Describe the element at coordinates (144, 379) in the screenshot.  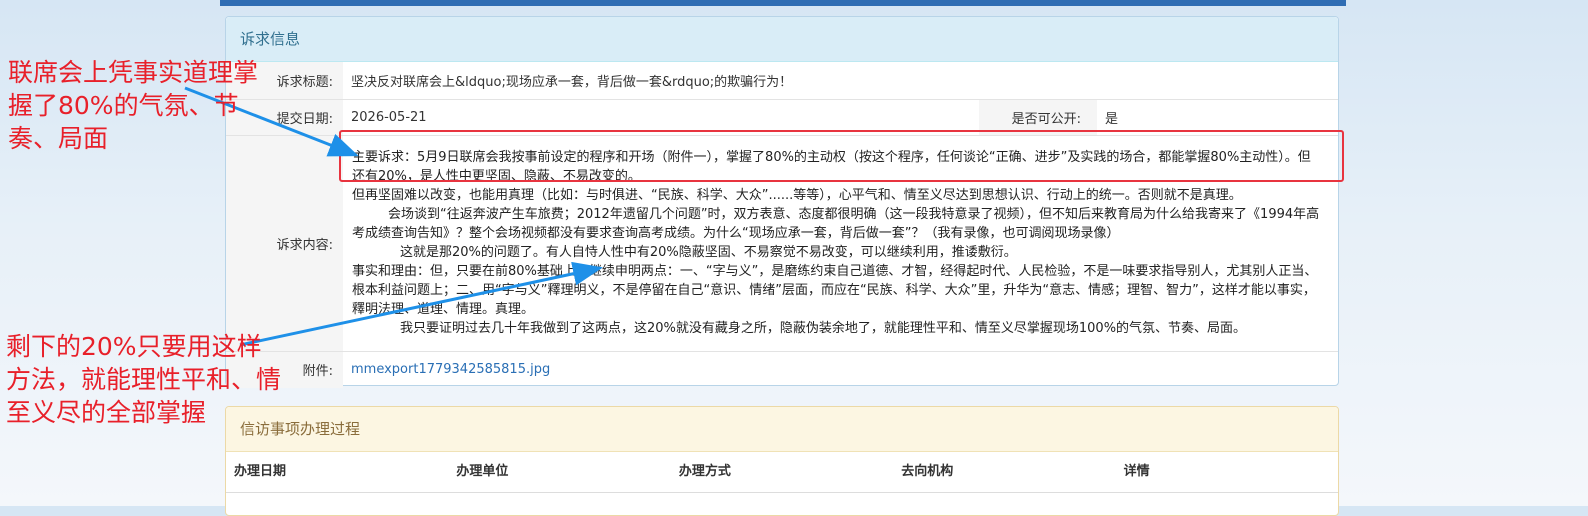
I see `annotation-bottom: 剩下的20%只要用这样方法，就能理性平和、情至义尽的全部掌握` at that location.